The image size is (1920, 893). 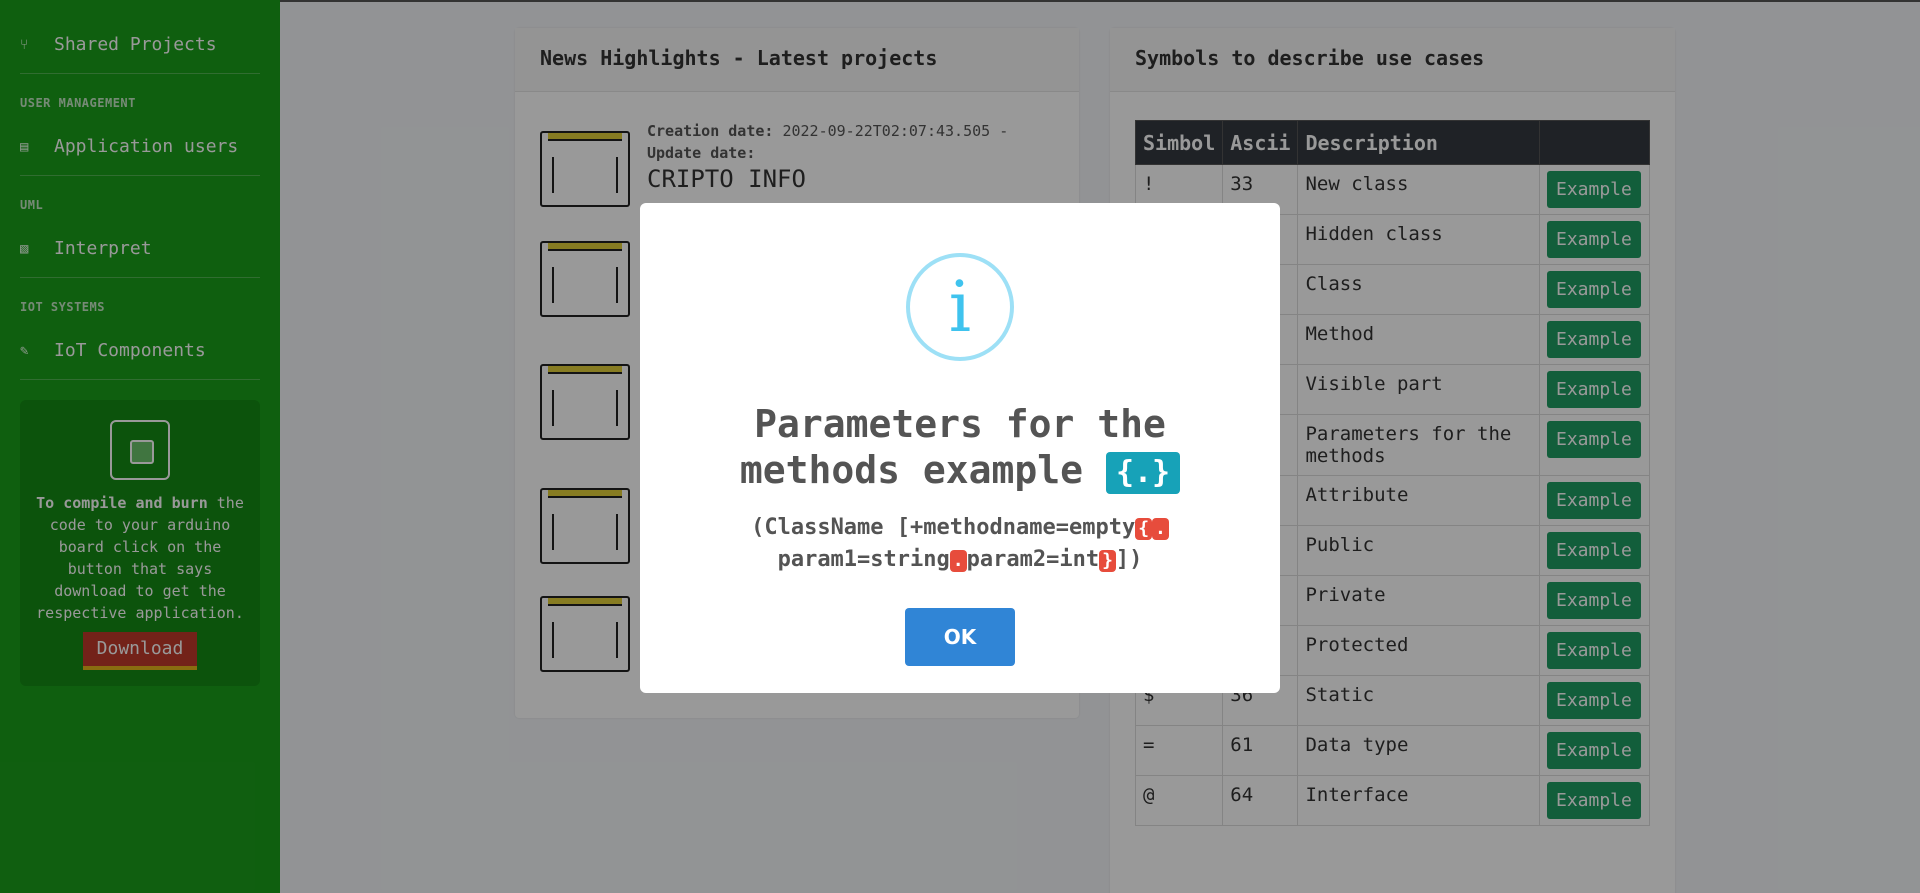 I want to click on dialog-title-line2: methods example, so click(x=911, y=470).